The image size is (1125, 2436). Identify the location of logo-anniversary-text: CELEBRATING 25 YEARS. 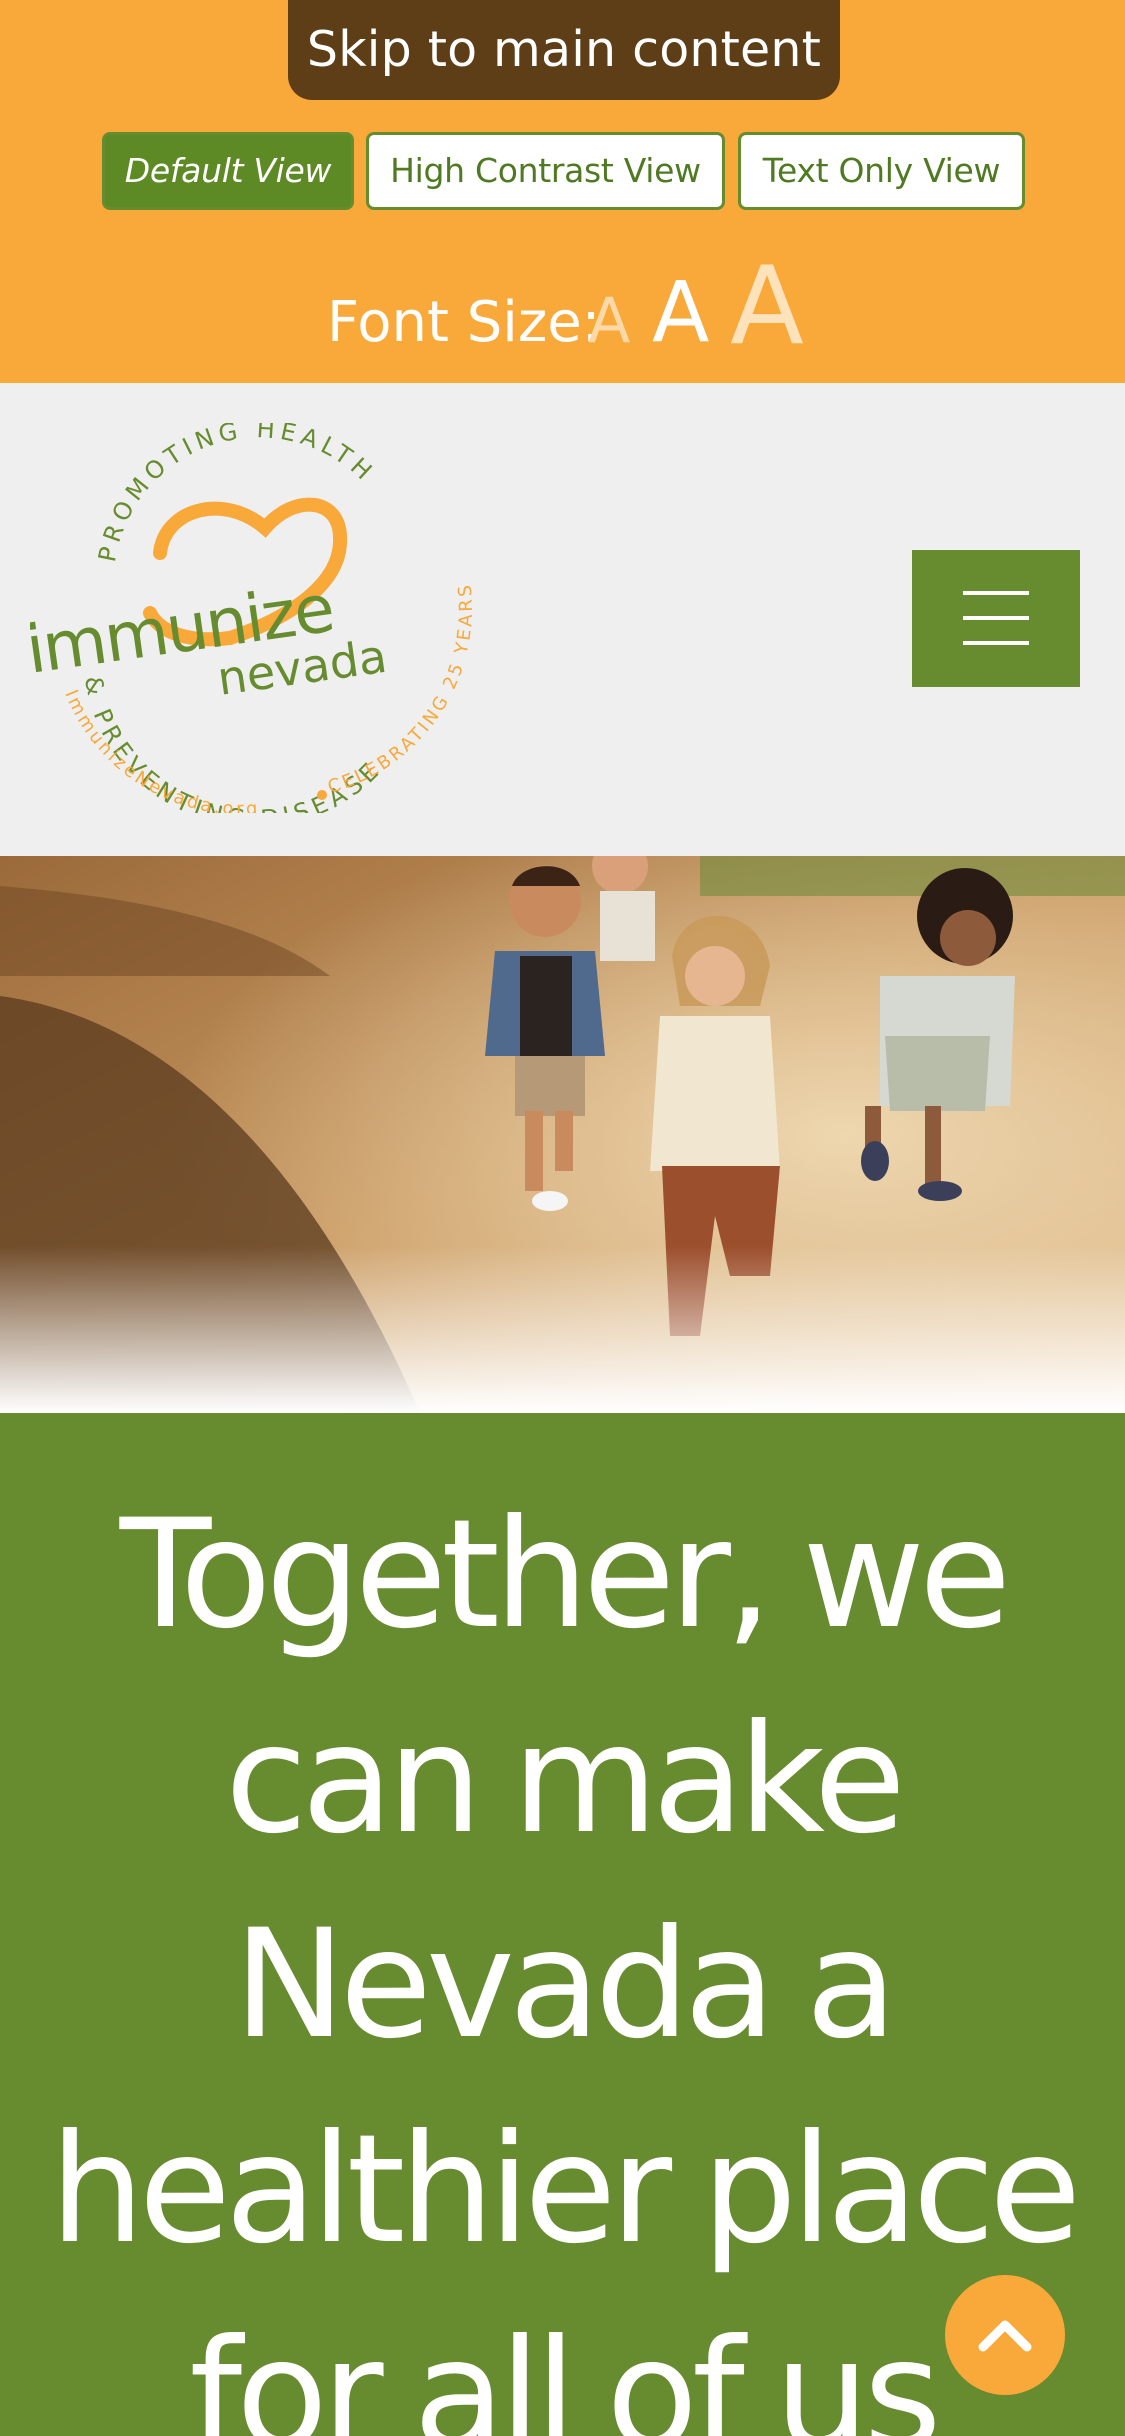
(399, 689).